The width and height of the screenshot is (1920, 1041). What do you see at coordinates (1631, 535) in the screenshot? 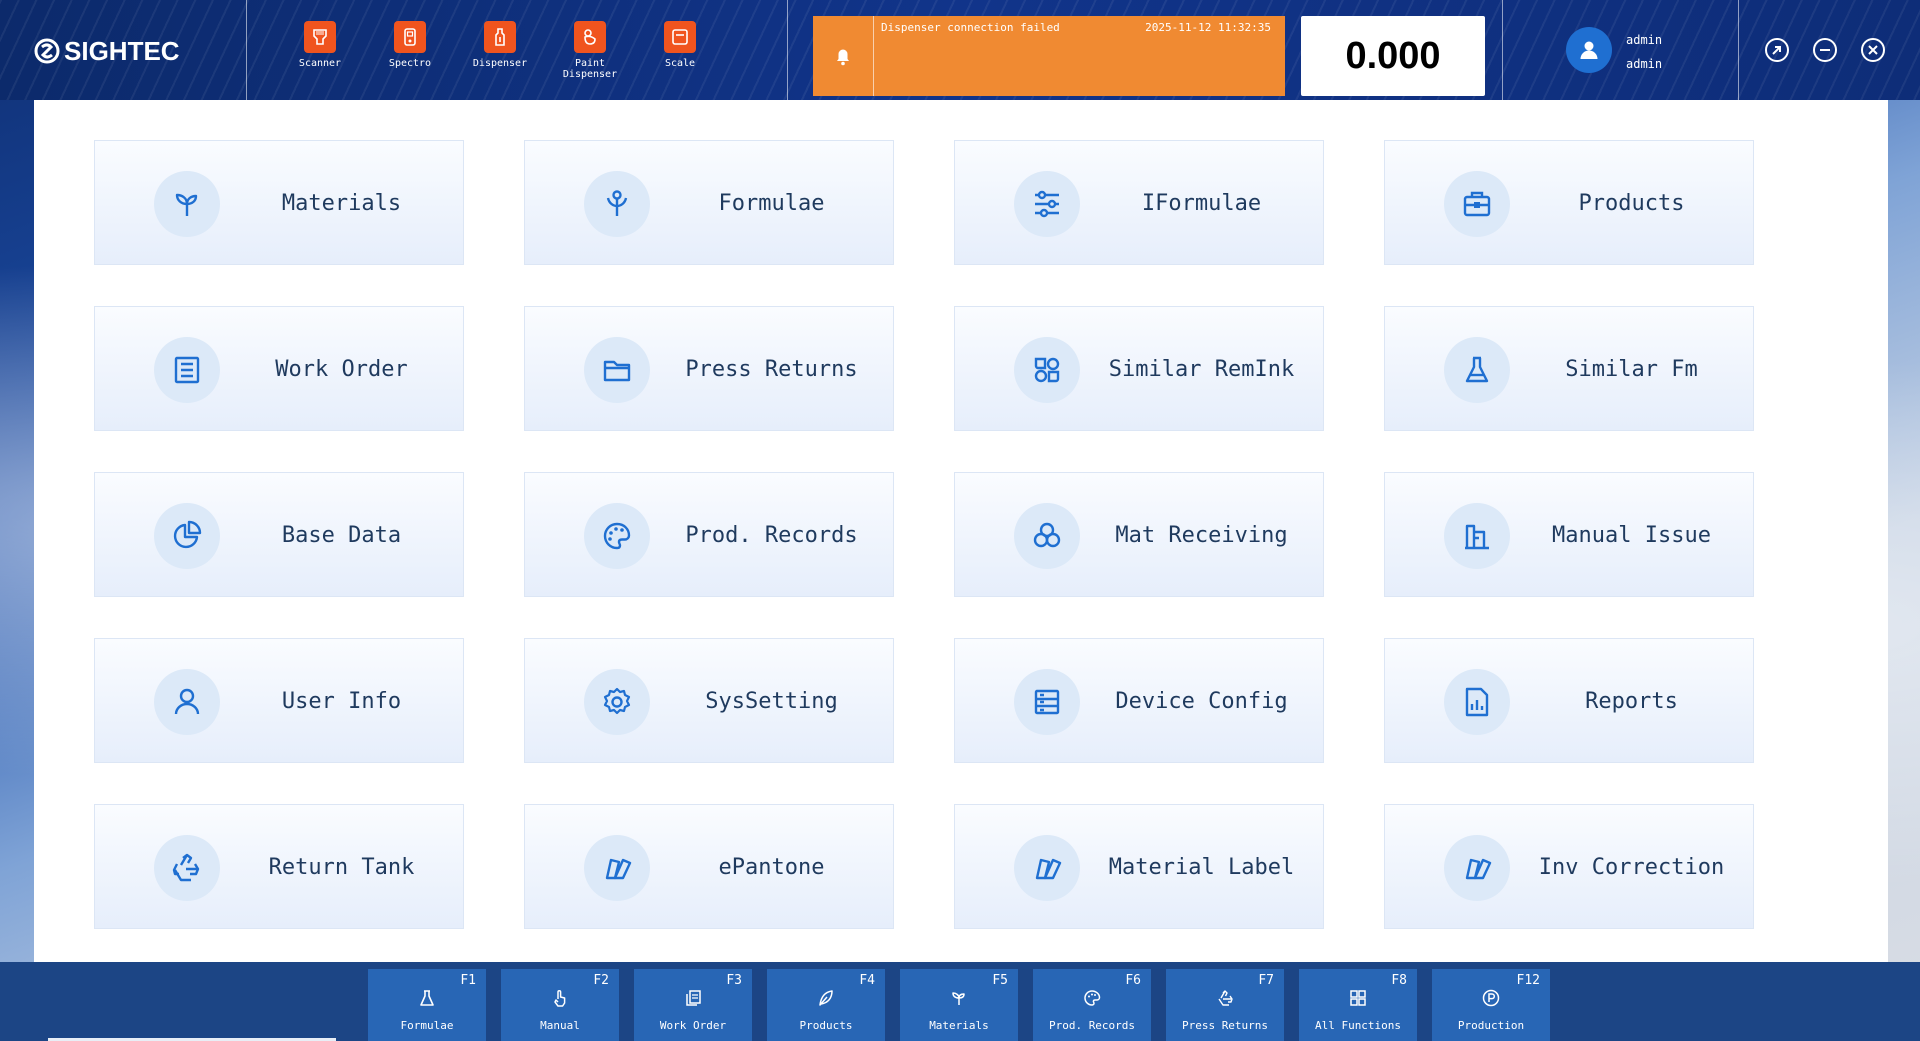
I see `tile-label: Manual Issue` at bounding box center [1631, 535].